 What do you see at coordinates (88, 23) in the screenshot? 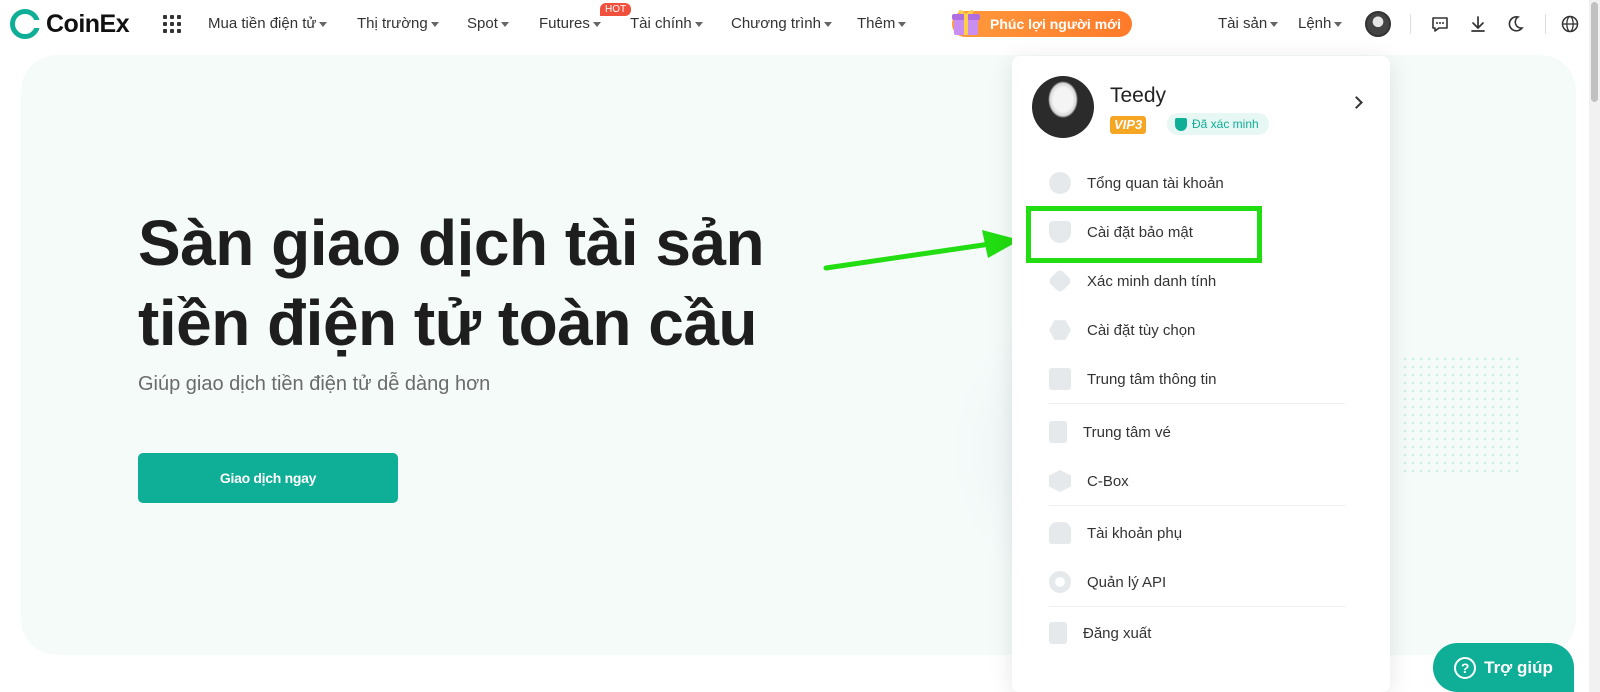
I see `logo-text: CoinEx` at bounding box center [88, 23].